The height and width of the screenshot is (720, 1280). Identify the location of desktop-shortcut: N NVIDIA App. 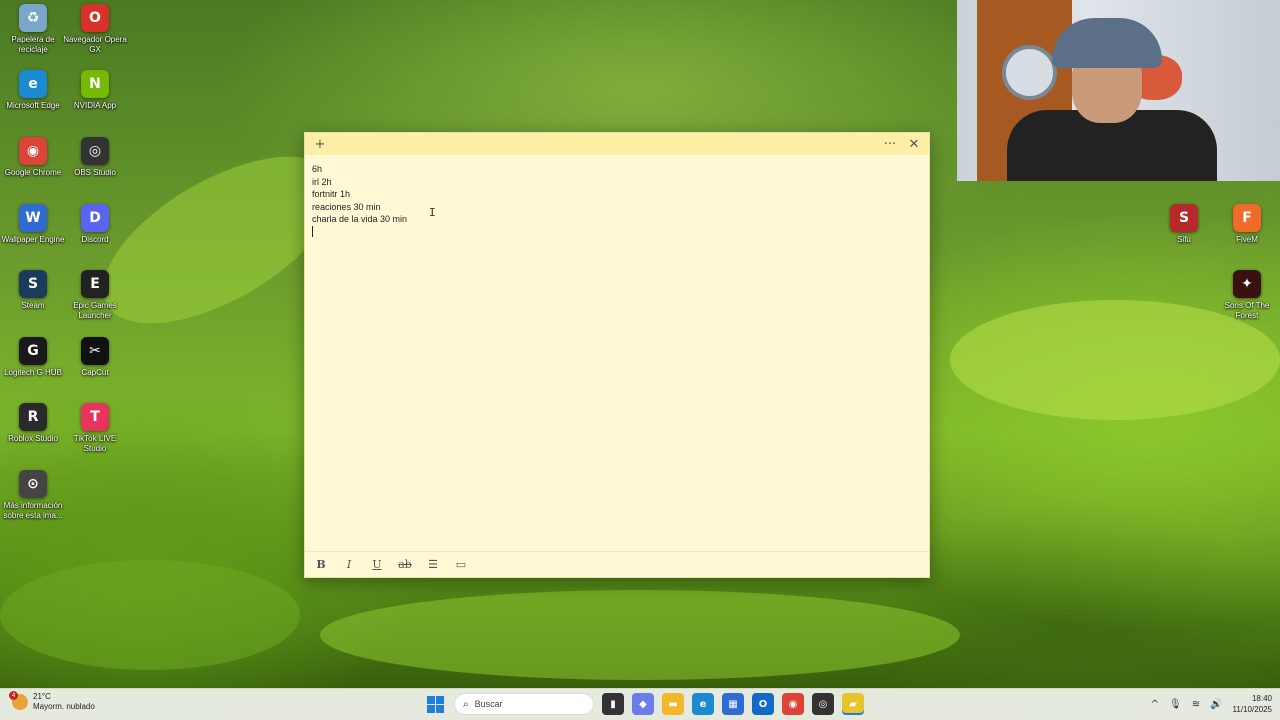
(95, 90).